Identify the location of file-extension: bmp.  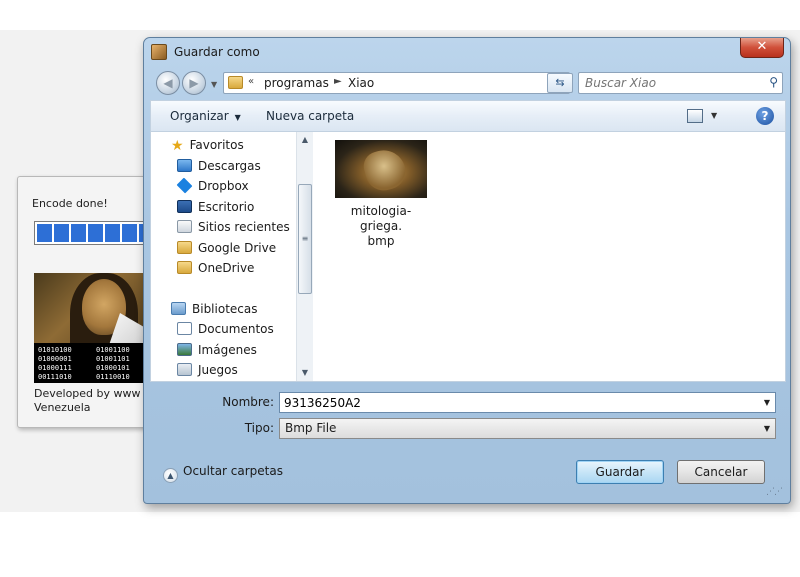
(381, 241).